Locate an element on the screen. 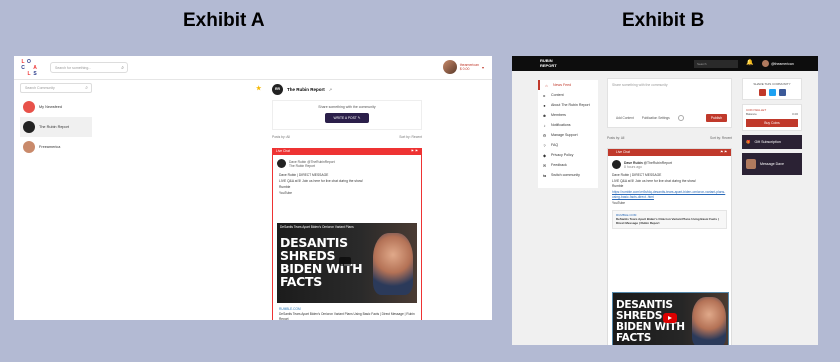  nav-notifications: ♪ Notifications is located at coordinates (568, 125).